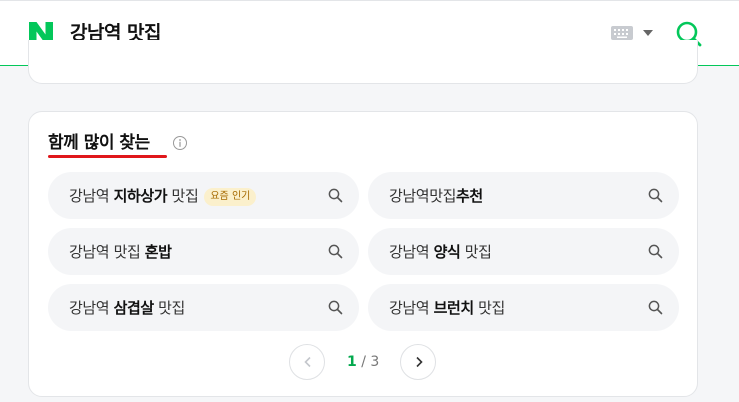 This screenshot has width=739, height=402. I want to click on chevron-down-icon, so click(648, 33).